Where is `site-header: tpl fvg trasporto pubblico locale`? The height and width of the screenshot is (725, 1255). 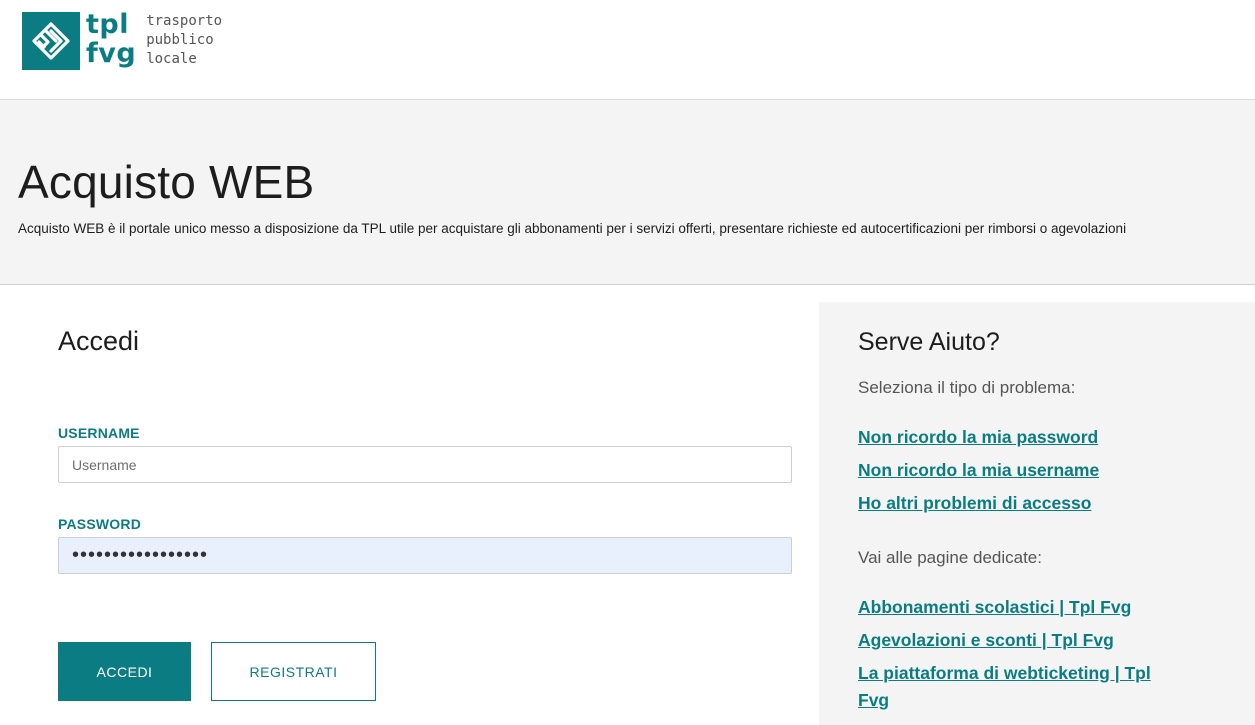
site-header: tpl fvg trasporto pubblico locale is located at coordinates (627, 50).